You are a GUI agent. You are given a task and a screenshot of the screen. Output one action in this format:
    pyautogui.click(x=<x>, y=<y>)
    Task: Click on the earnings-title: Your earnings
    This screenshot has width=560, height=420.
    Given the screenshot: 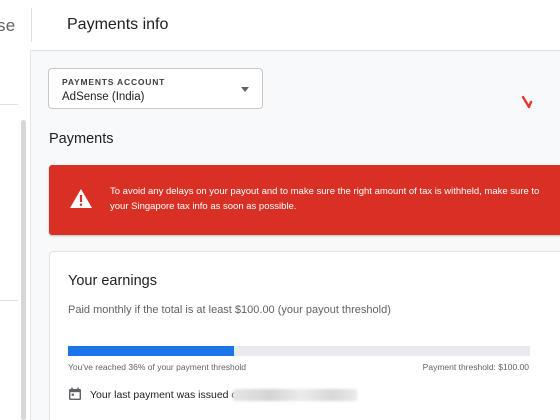 What is the action you would take?
    pyautogui.click(x=112, y=281)
    